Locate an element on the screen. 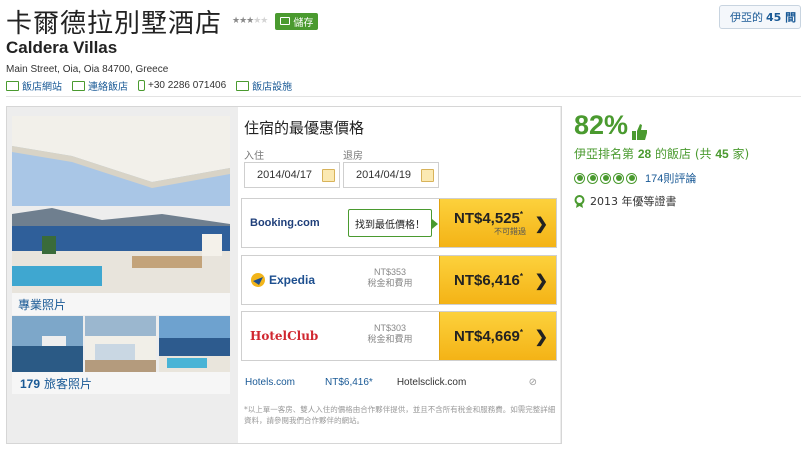 The width and height of the screenshot is (801, 451). other-site-hotels-price: NT$6,416* is located at coordinates (349, 382).